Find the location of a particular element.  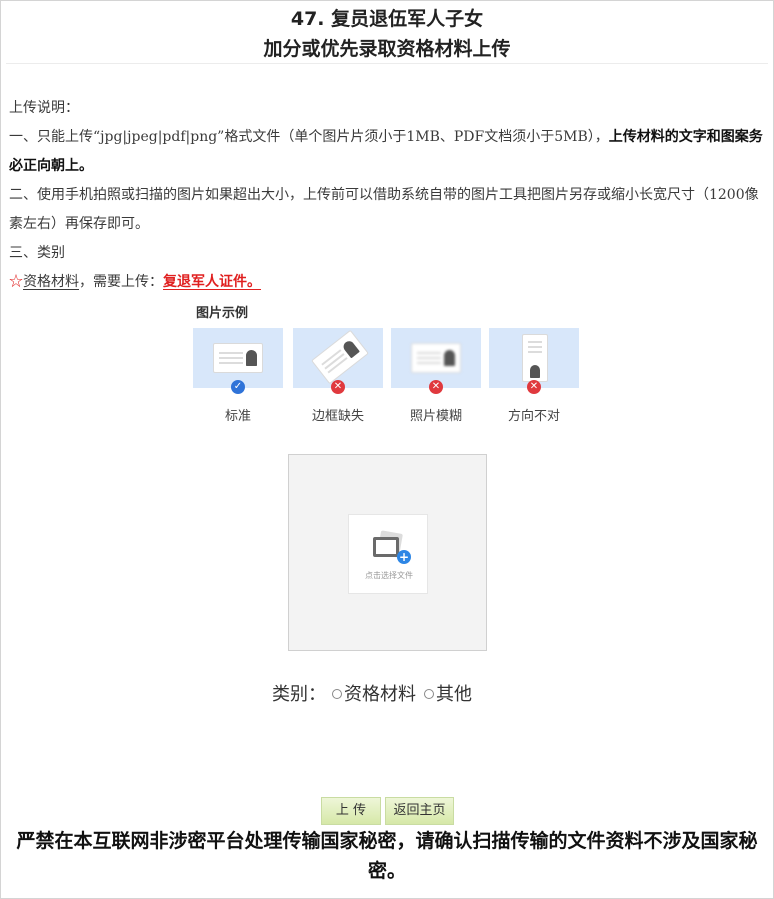

instruction-rule-3: 三、类别 is located at coordinates (37, 253).